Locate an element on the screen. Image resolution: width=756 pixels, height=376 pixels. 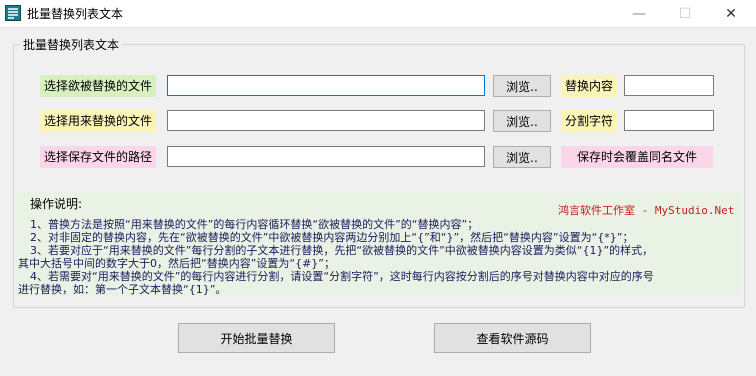
replace-content-input is located at coordinates (669, 85).